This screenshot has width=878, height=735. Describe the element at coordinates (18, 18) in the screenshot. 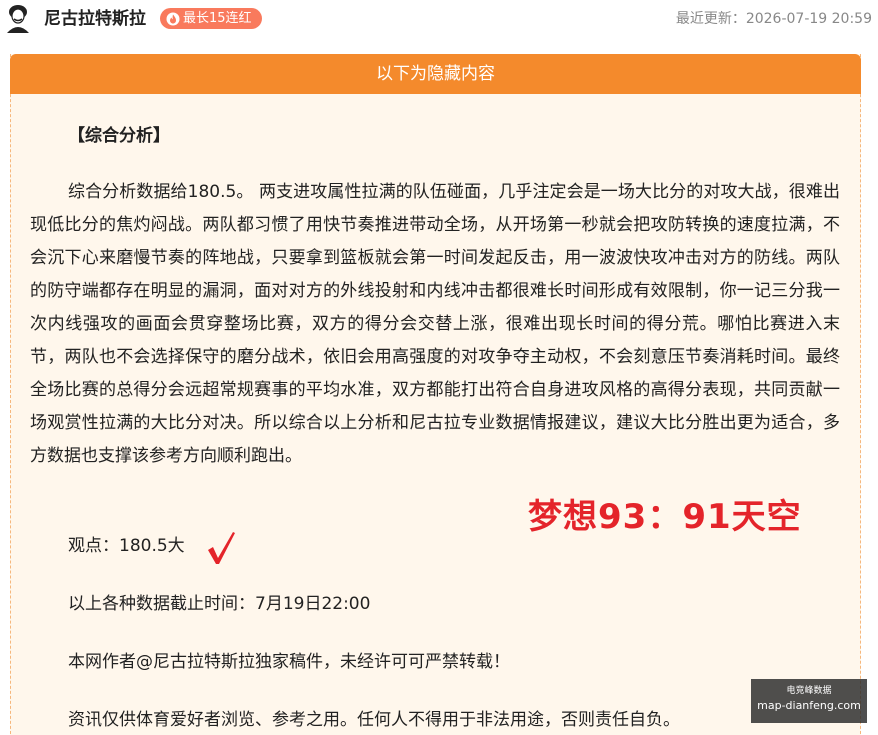

I see `avatar` at that location.